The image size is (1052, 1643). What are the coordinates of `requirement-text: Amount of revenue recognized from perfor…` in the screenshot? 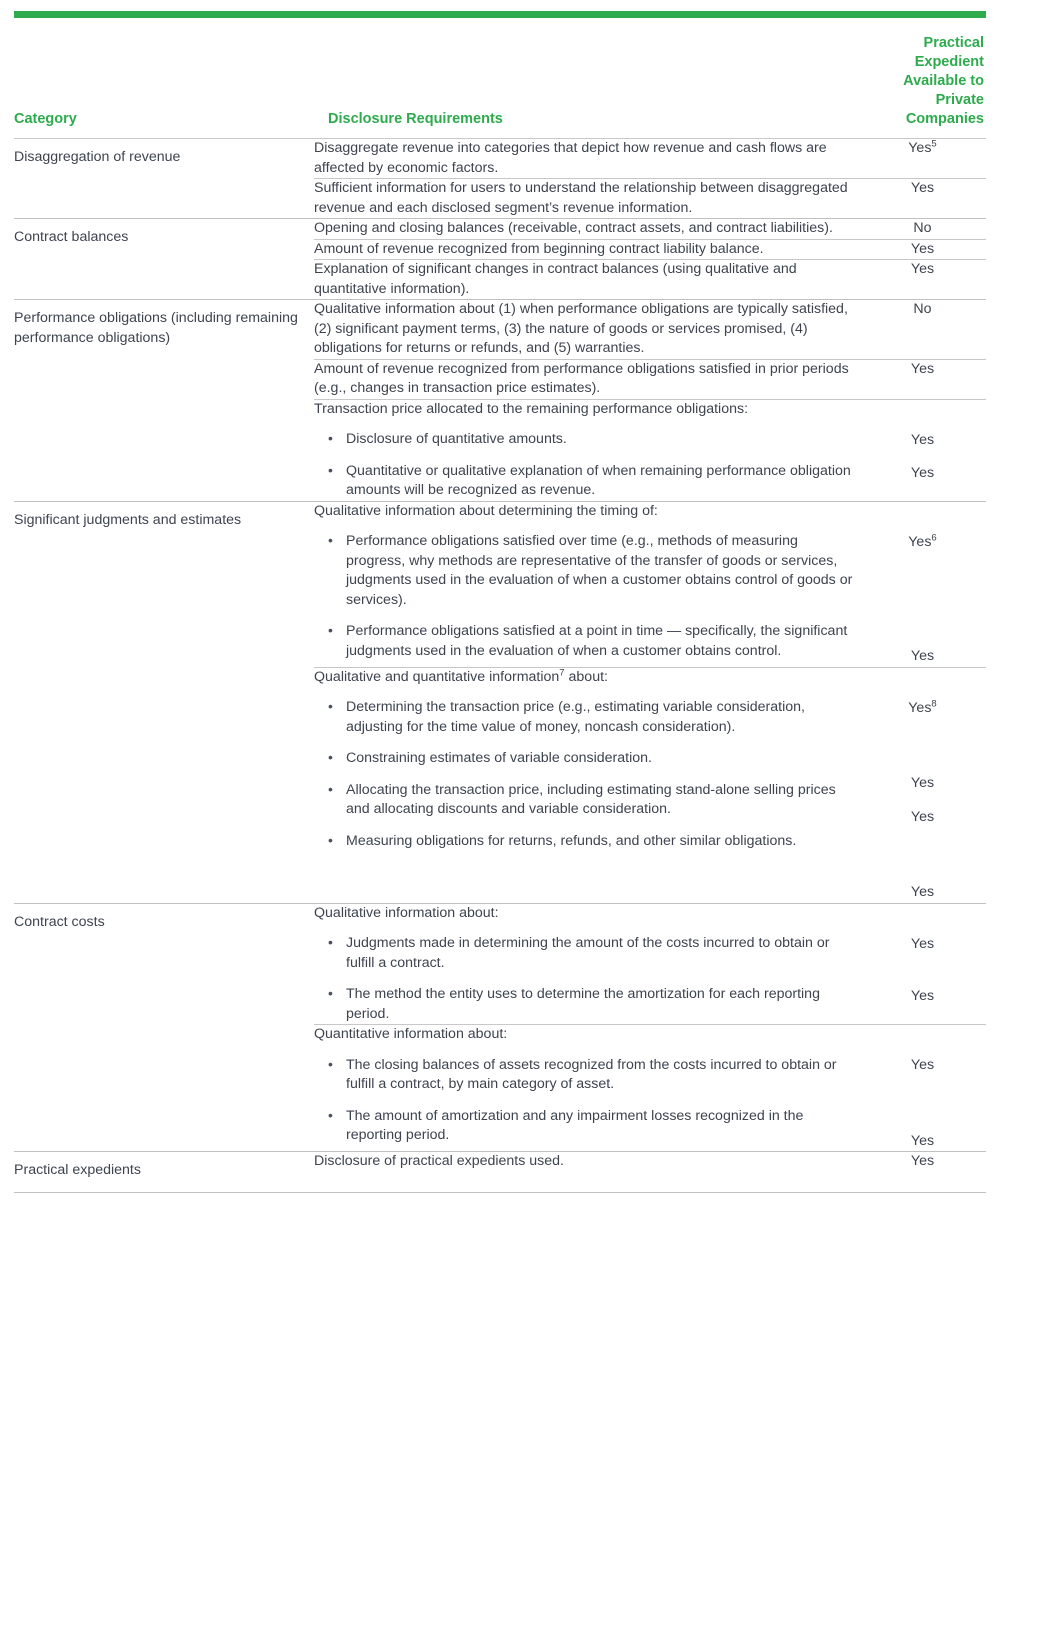 It's located at (586, 378).